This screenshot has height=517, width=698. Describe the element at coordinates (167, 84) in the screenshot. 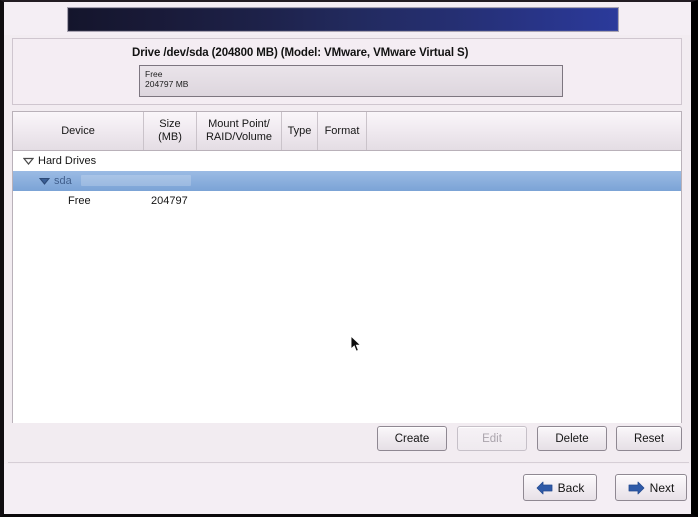

I see `partition-bar-size: 204797 MB` at that location.